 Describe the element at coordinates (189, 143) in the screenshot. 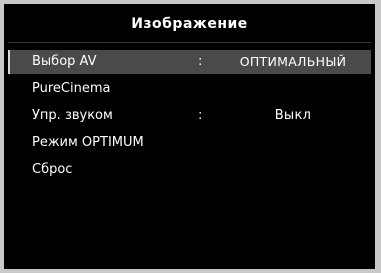

I see `menu-item-optimum-mode: Режим OPTIMUM` at that location.